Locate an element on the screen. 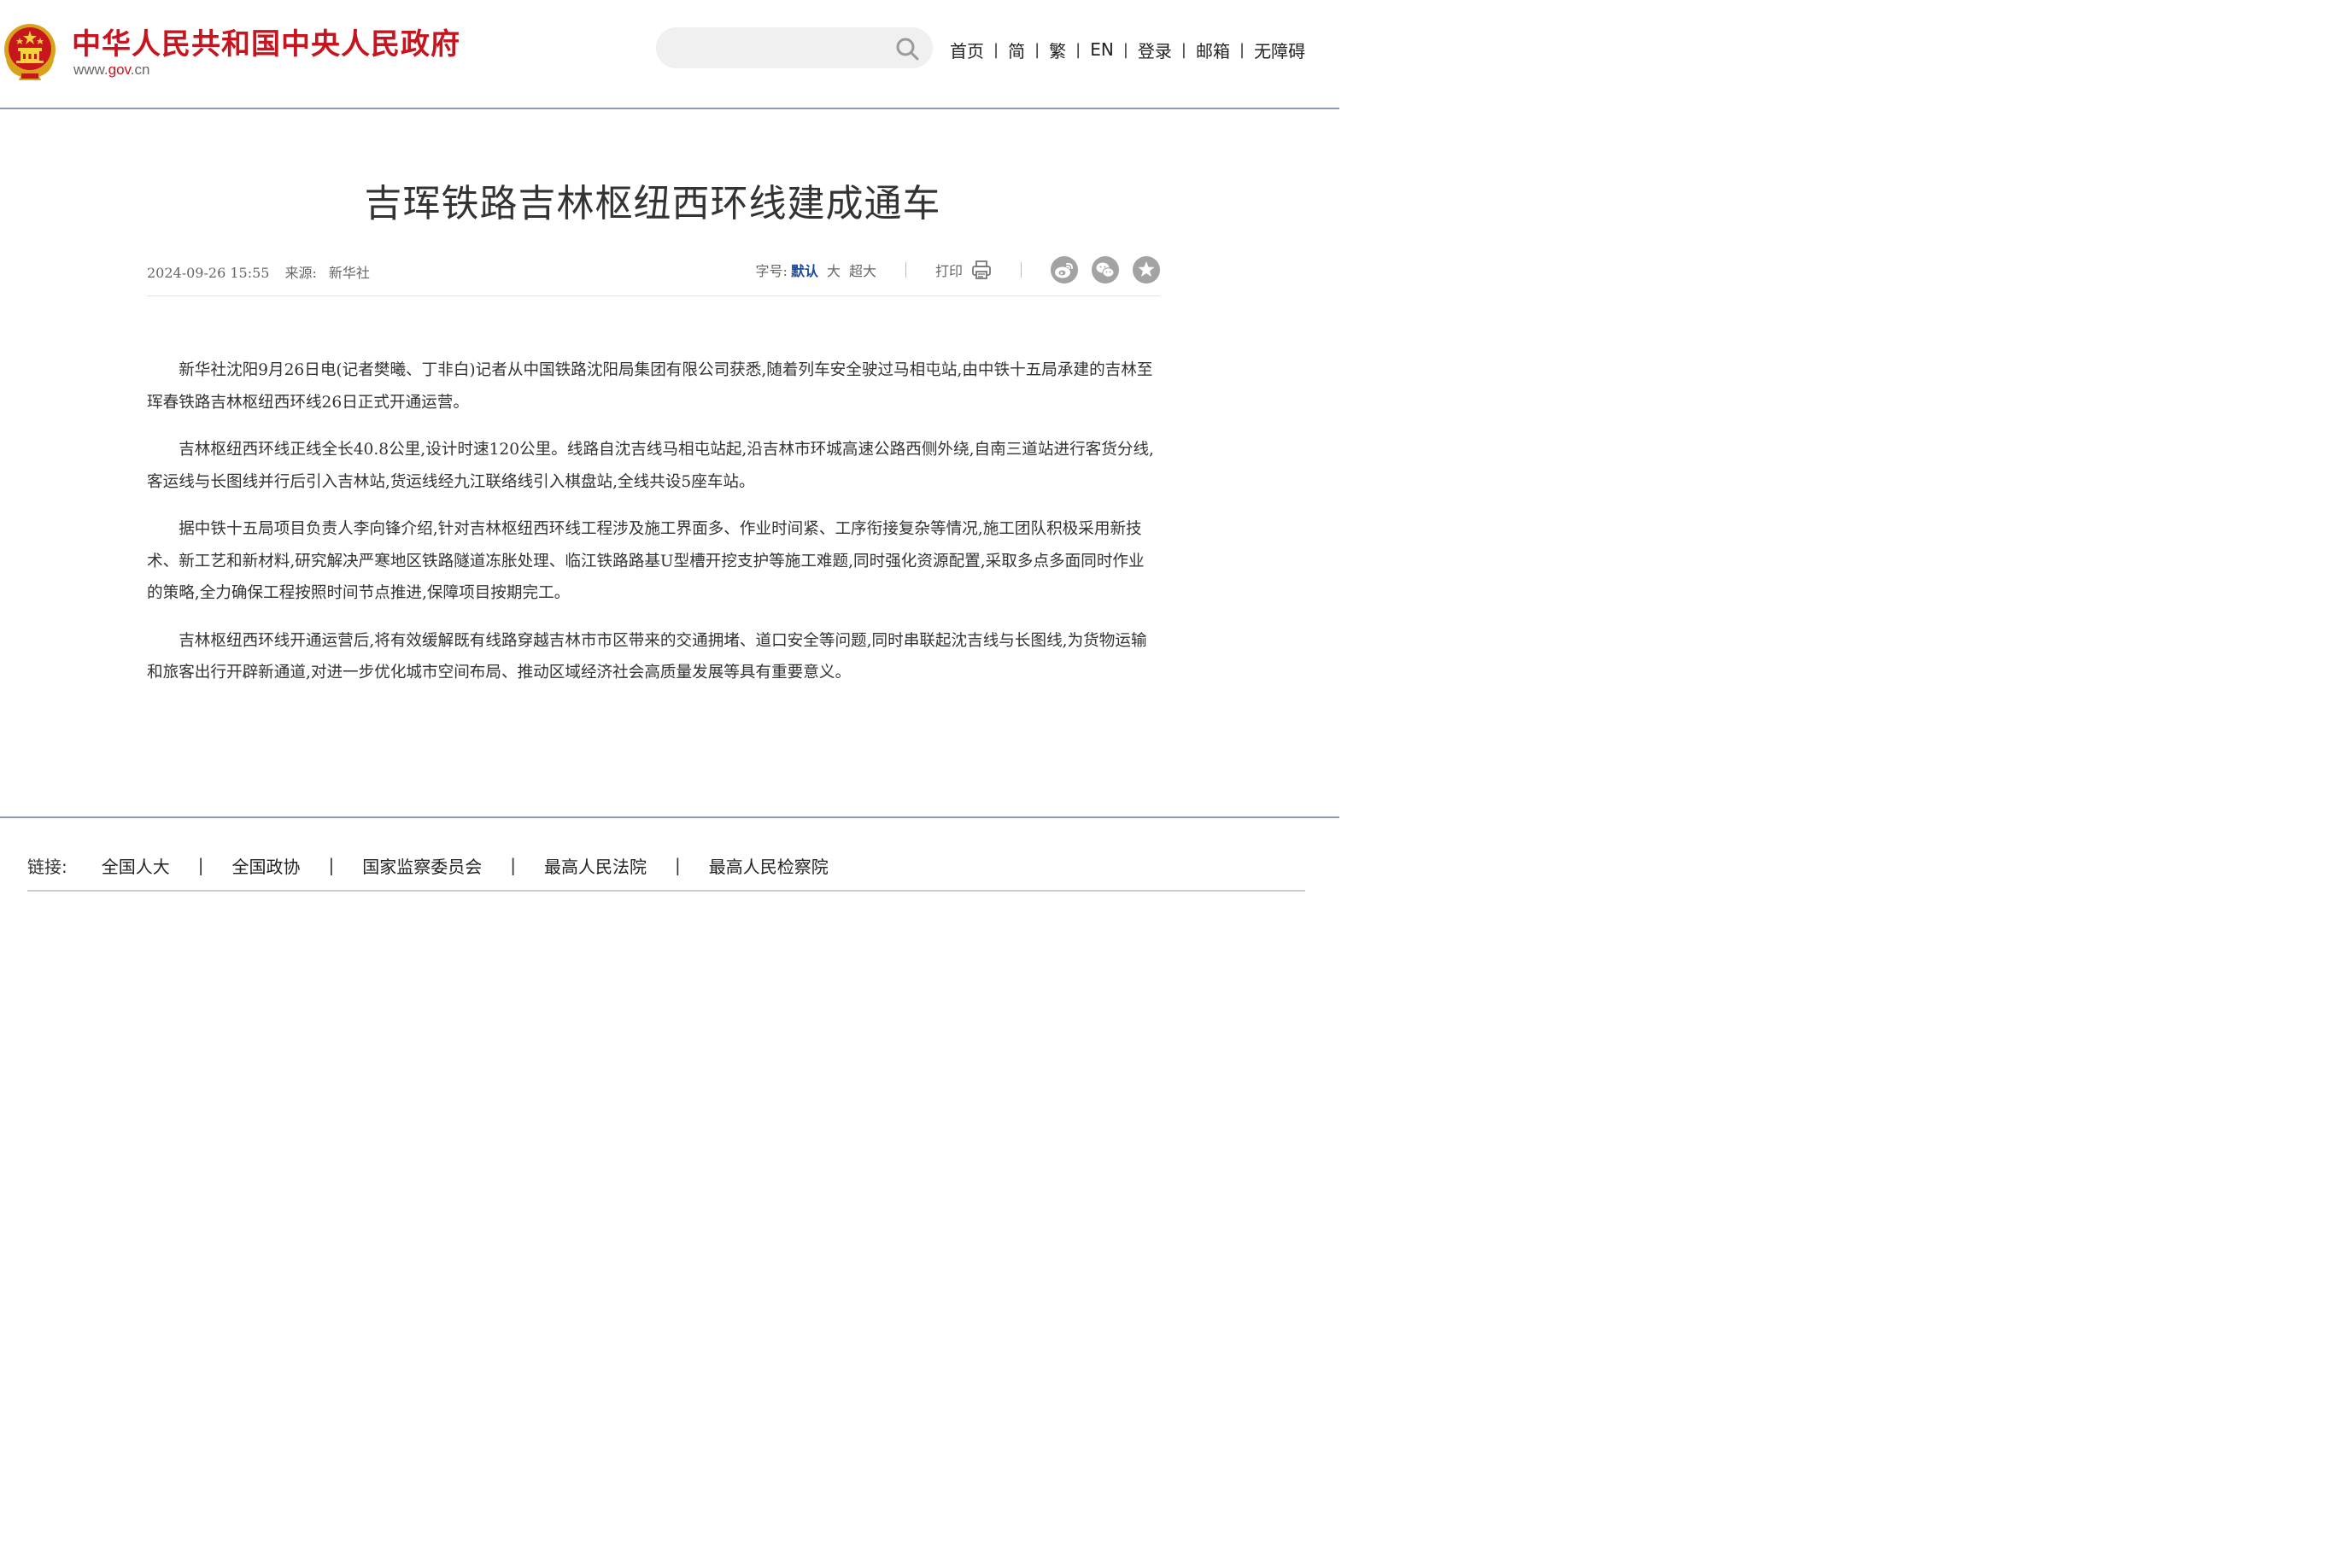 The height and width of the screenshot is (1568, 2349). favorite-star-icon is located at coordinates (1146, 269).